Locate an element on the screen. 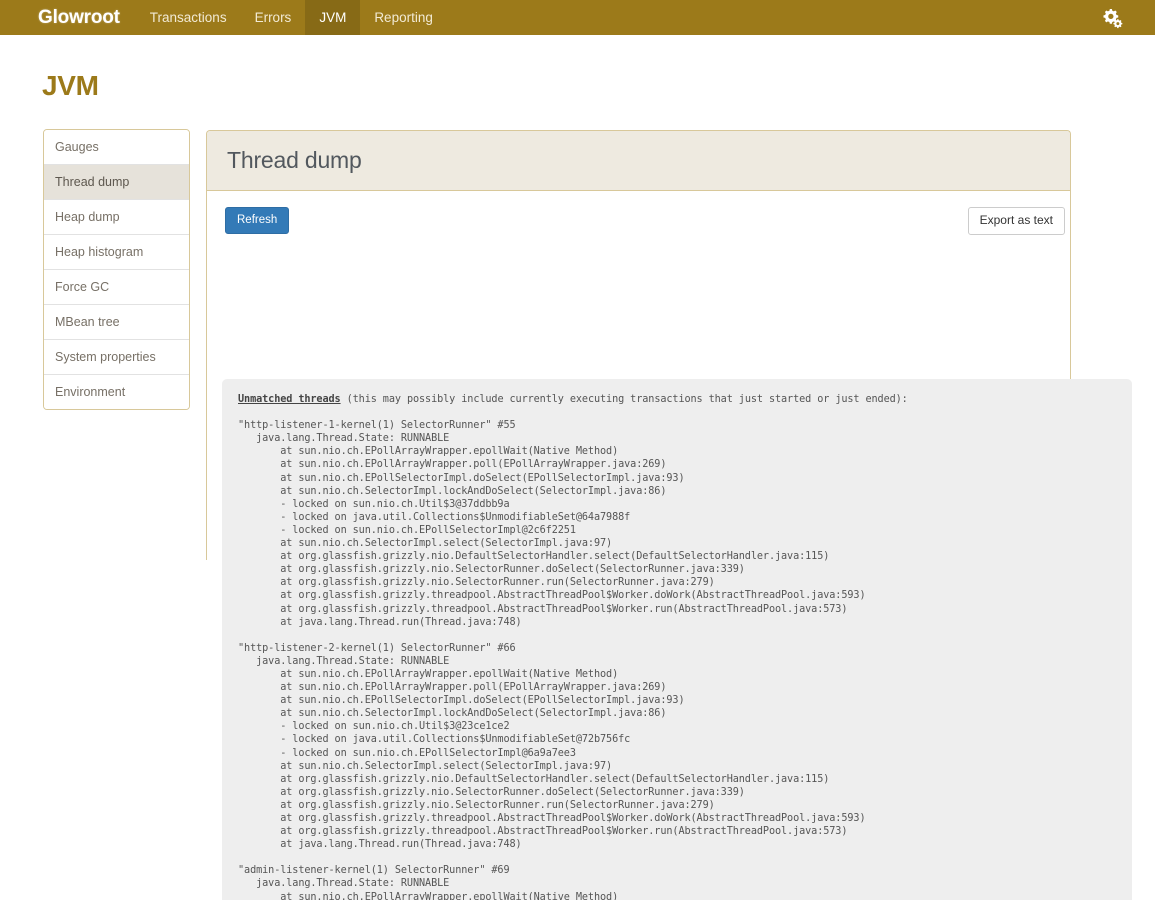 Image resolution: width=1155 pixels, height=900 pixels. nav-item-reporting: Reporting is located at coordinates (403, 17).